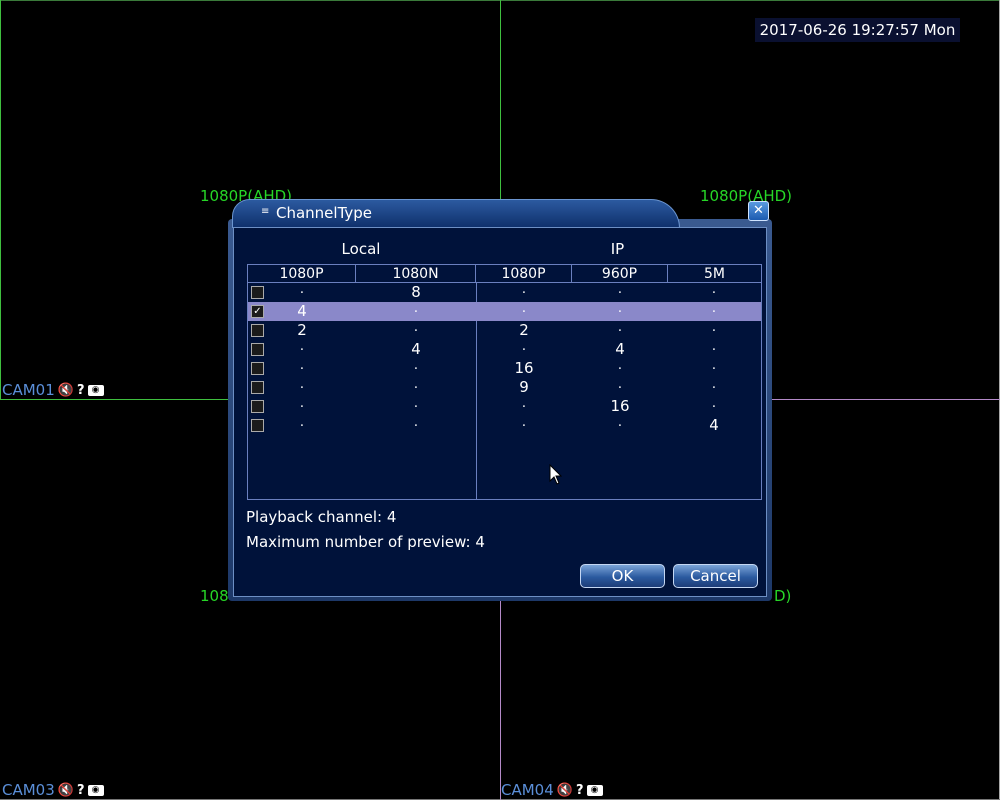  I want to click on table-row: ... 16., so click(504, 406).